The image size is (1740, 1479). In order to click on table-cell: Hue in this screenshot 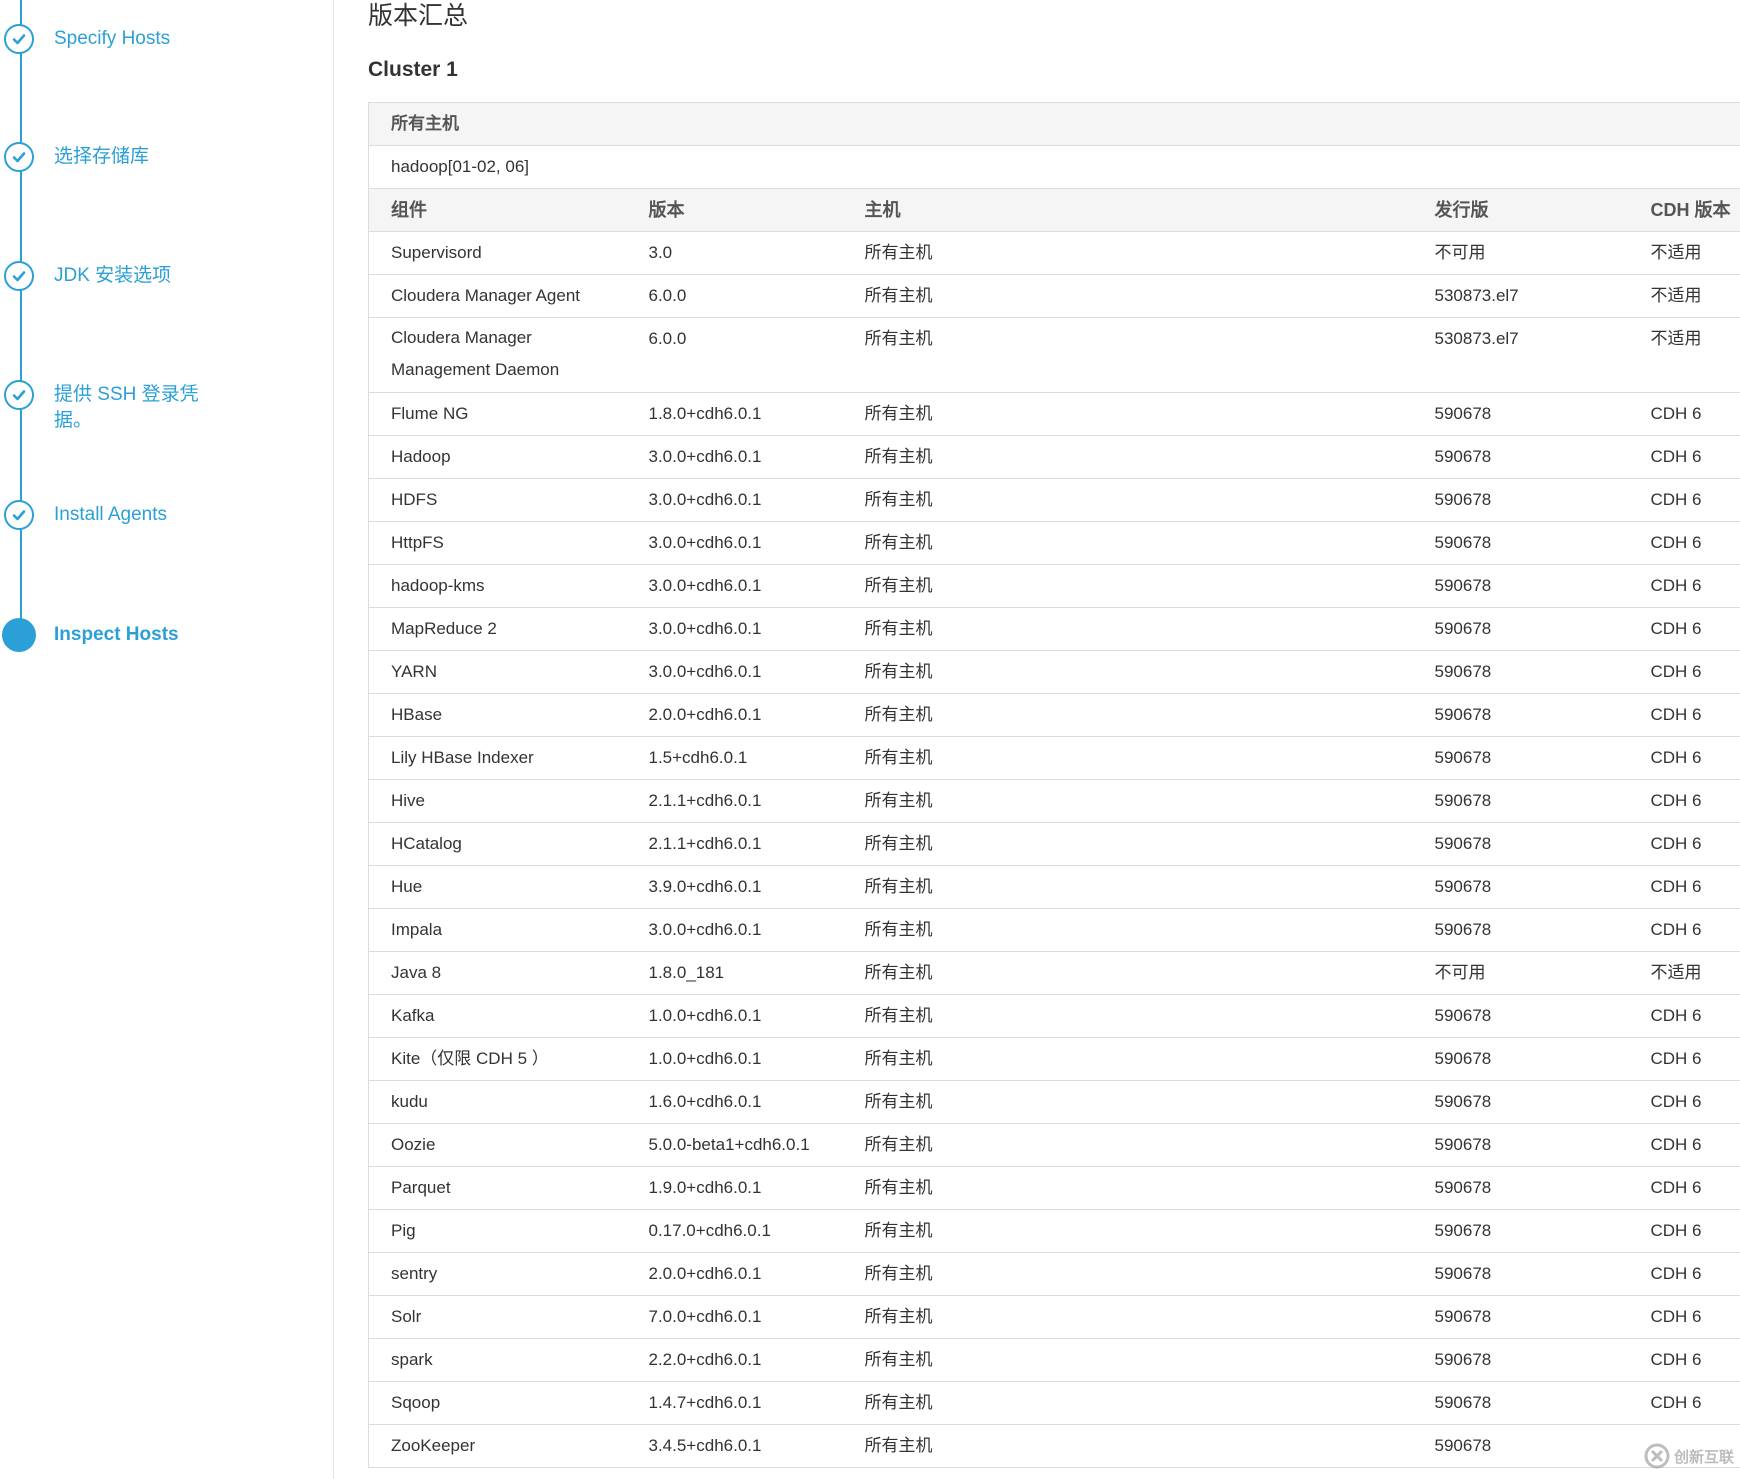, I will do `click(497, 887)`.